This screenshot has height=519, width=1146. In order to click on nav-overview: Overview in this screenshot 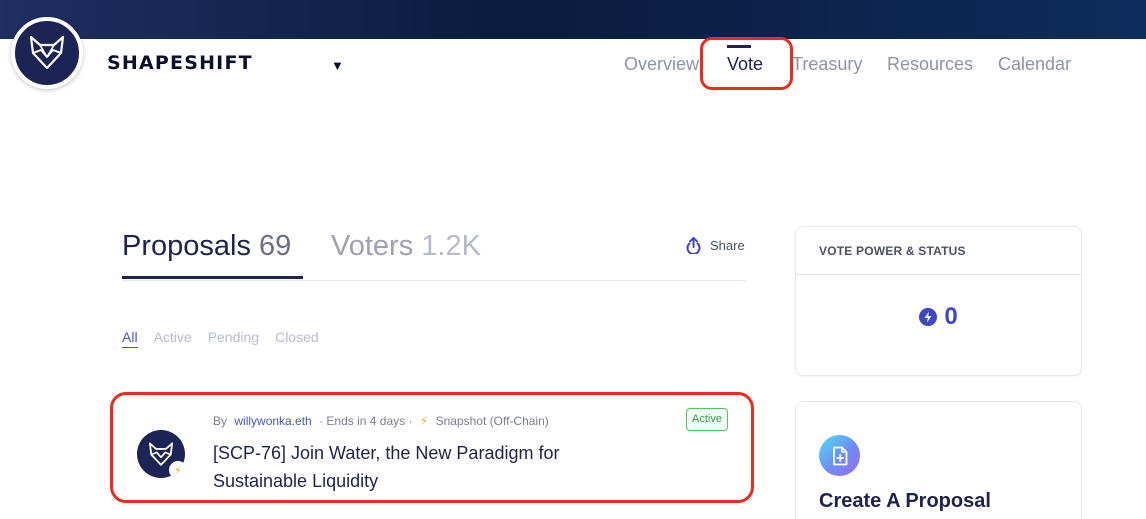, I will do `click(661, 64)`.